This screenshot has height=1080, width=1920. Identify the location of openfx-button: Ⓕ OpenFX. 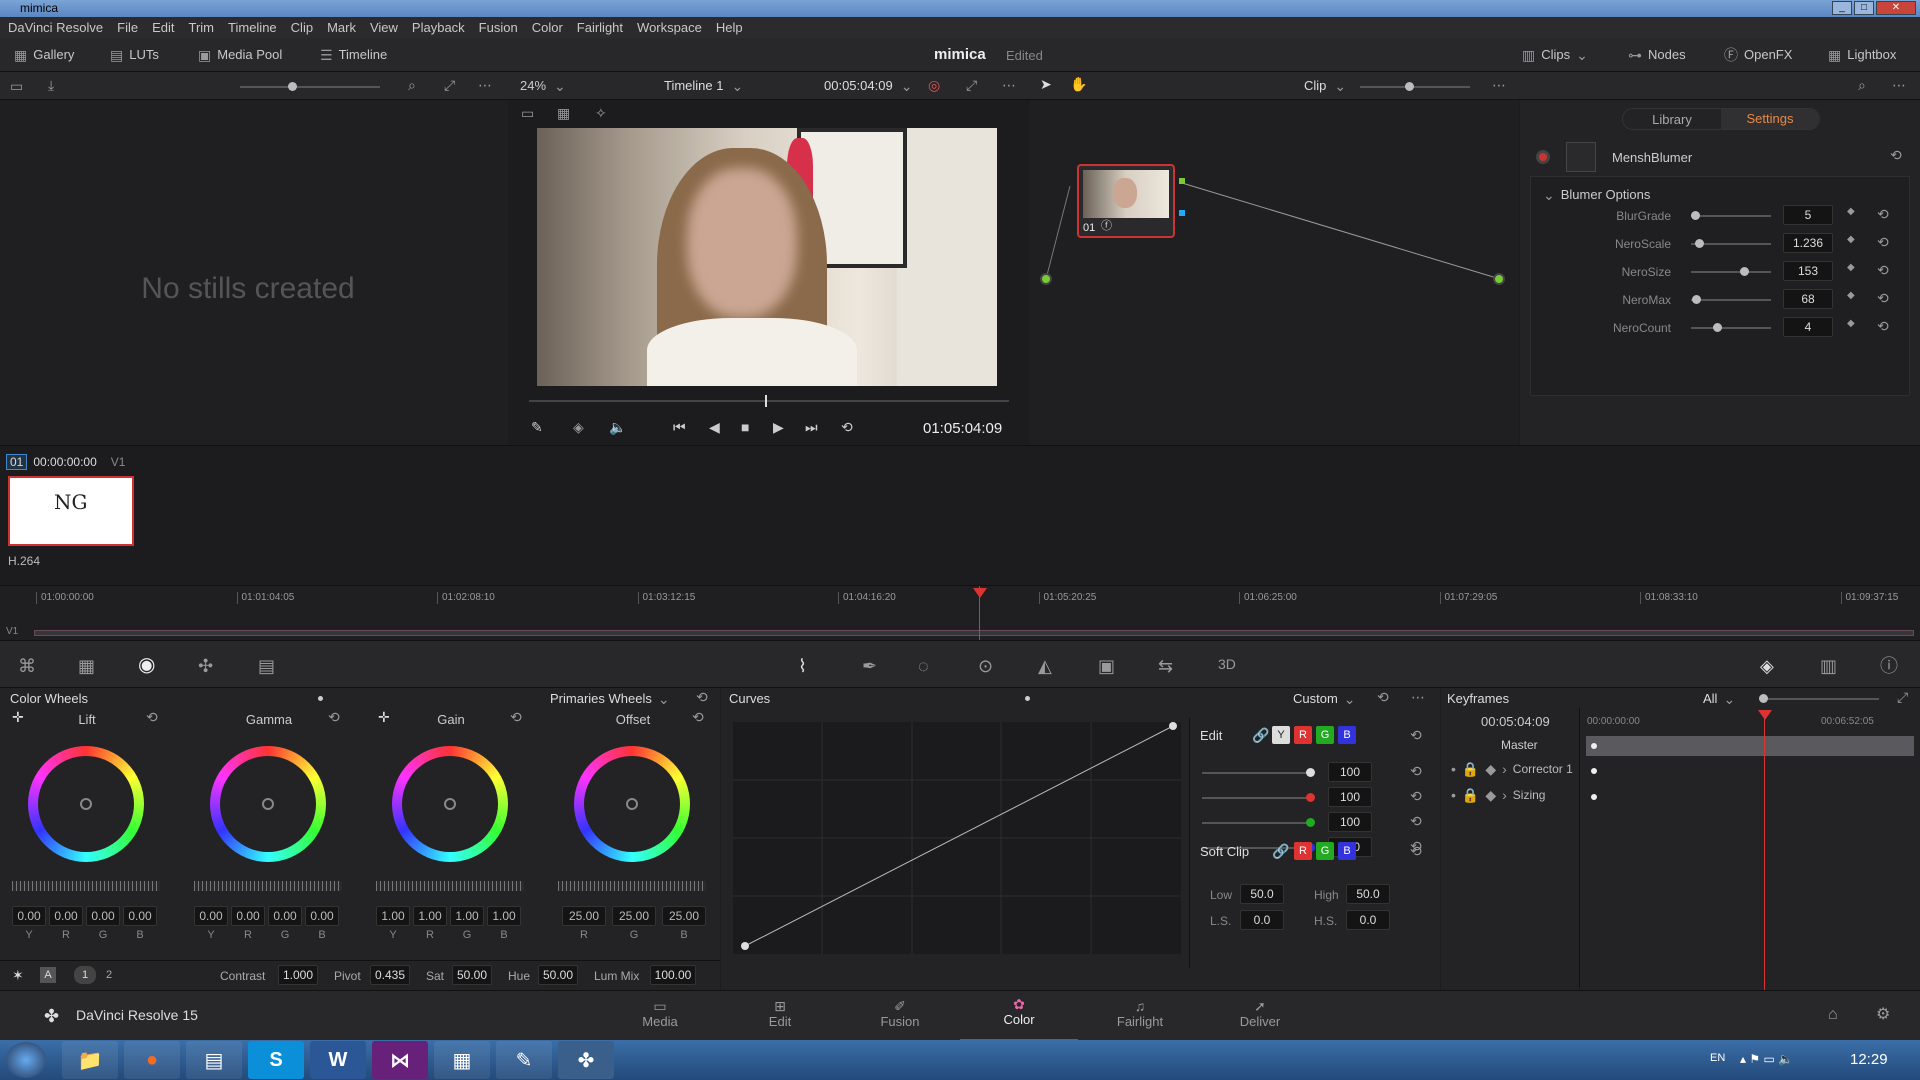
(1758, 54).